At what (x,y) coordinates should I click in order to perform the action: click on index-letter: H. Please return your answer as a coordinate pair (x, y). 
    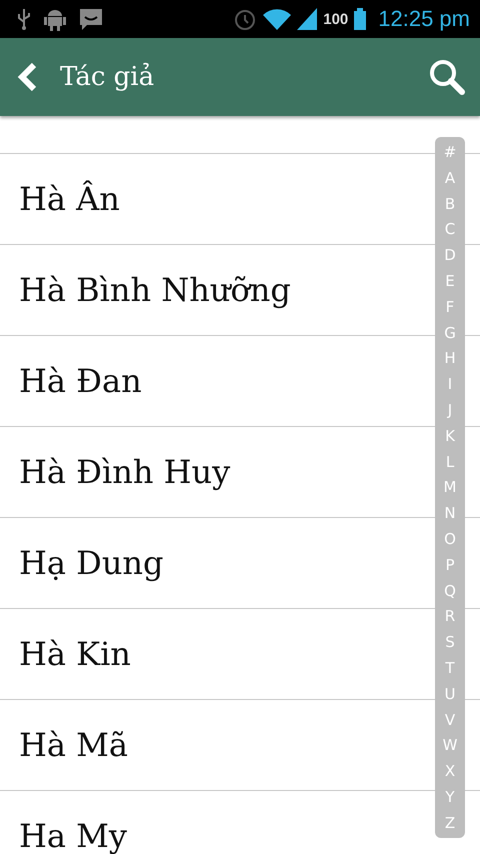
    Looking at the image, I should click on (450, 358).